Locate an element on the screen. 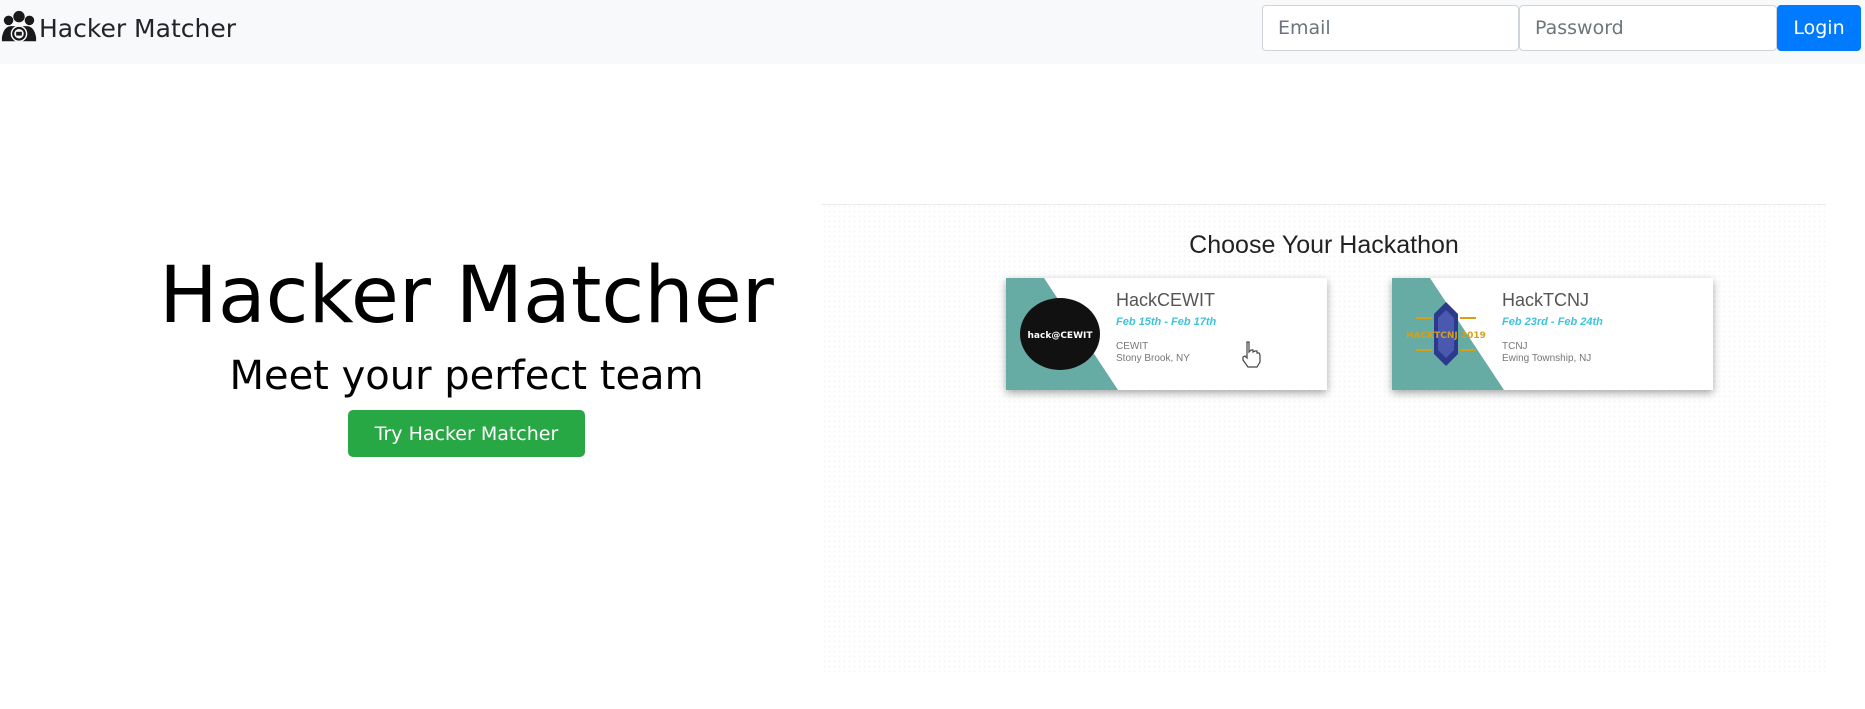 The image size is (1865, 709). email-input is located at coordinates (1390, 28).